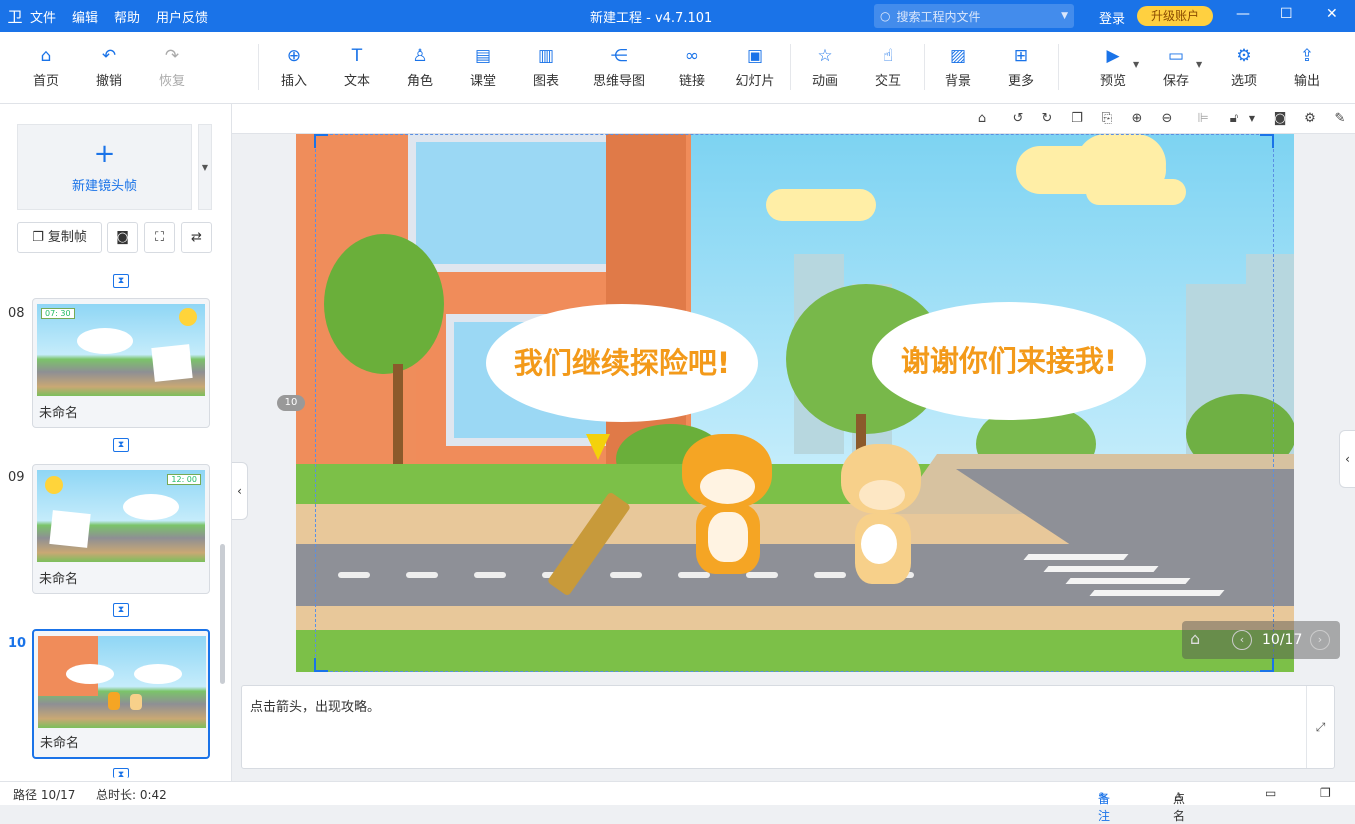 This screenshot has width=1355, height=824. What do you see at coordinates (67, 237) in the screenshot?
I see `copy-frame-label: 复制帧` at bounding box center [67, 237].